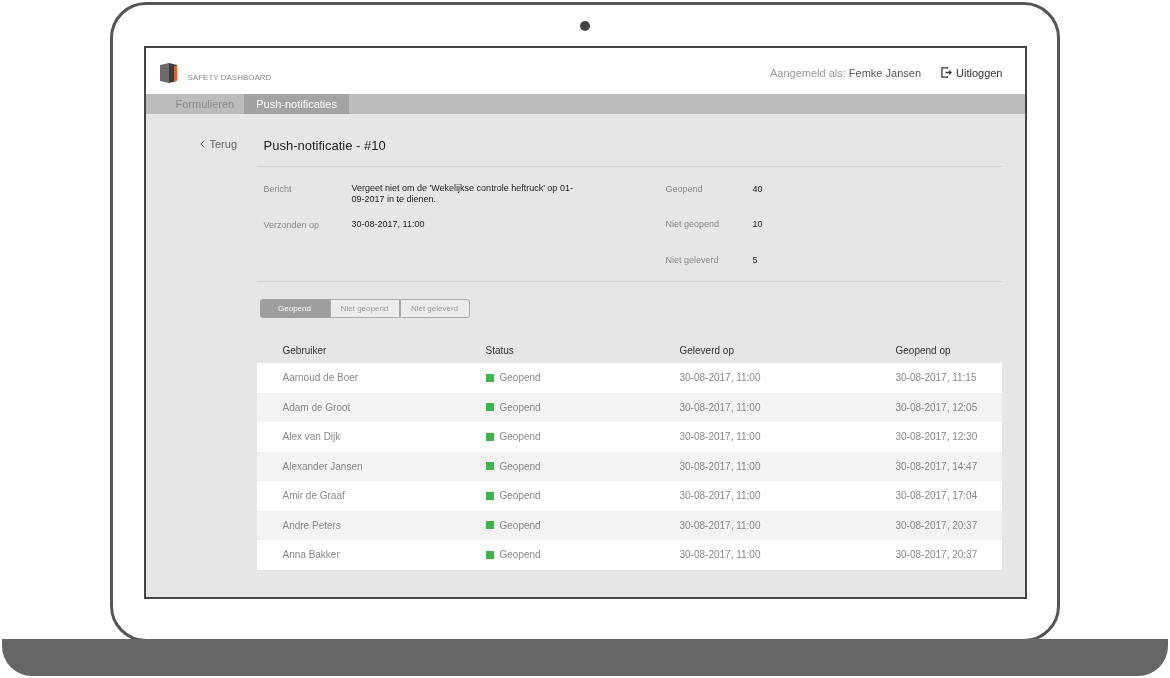  Describe the element at coordinates (305, 350) in the screenshot. I see `column-header: Gebruiker` at that location.